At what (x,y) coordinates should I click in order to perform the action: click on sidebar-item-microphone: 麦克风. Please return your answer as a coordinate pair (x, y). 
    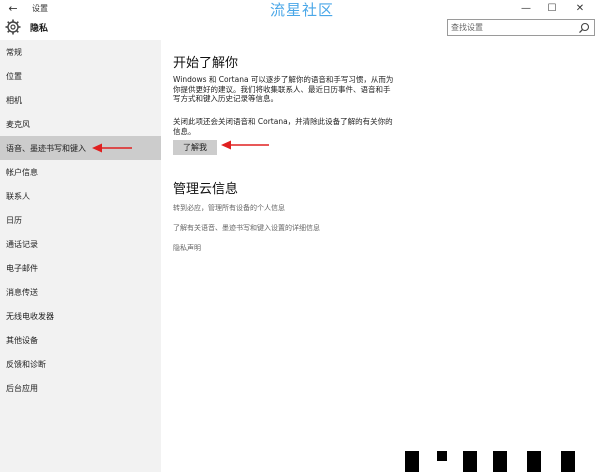
    Looking at the image, I should click on (80, 124).